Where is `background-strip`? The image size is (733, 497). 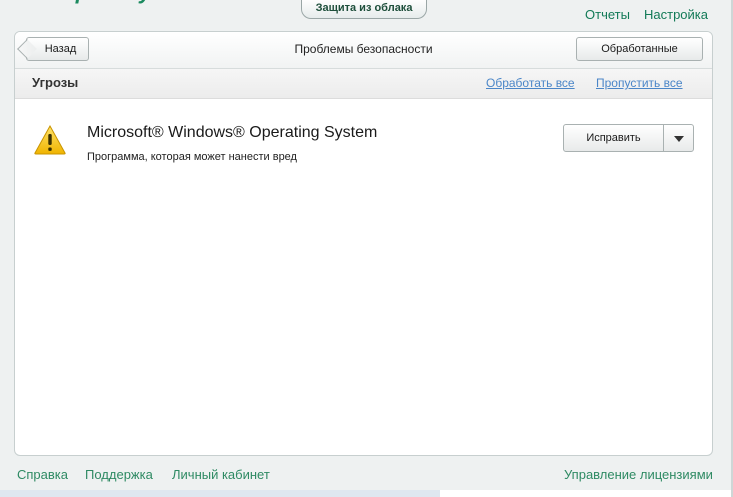
background-strip is located at coordinates (586, 493).